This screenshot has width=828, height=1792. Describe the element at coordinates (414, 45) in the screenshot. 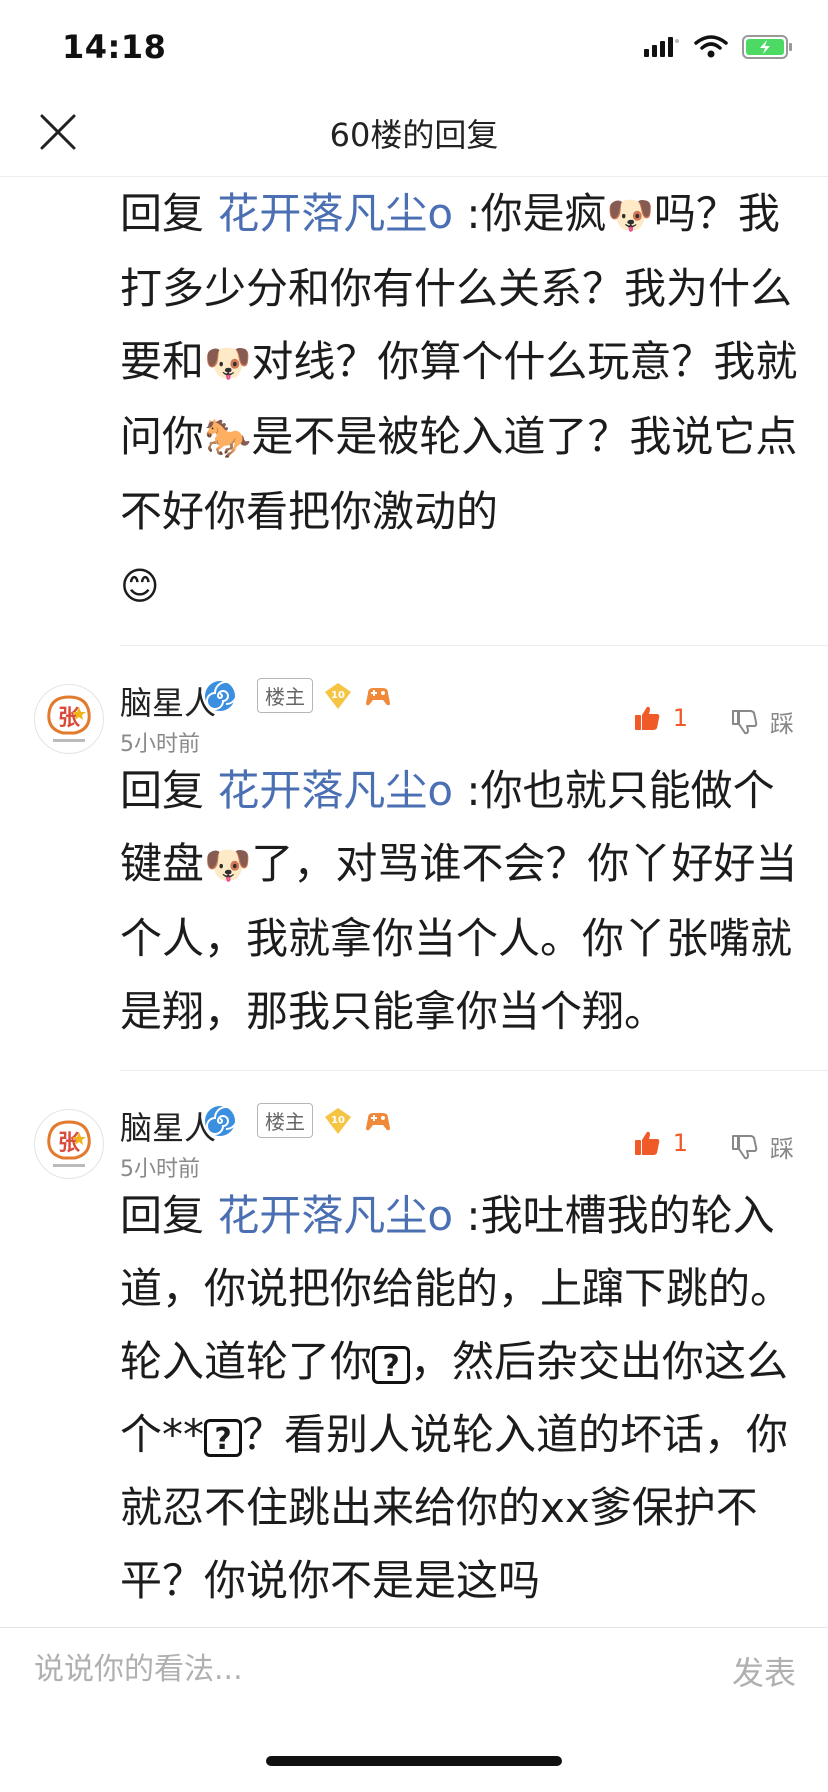

I see `status-bar: 14:18` at that location.